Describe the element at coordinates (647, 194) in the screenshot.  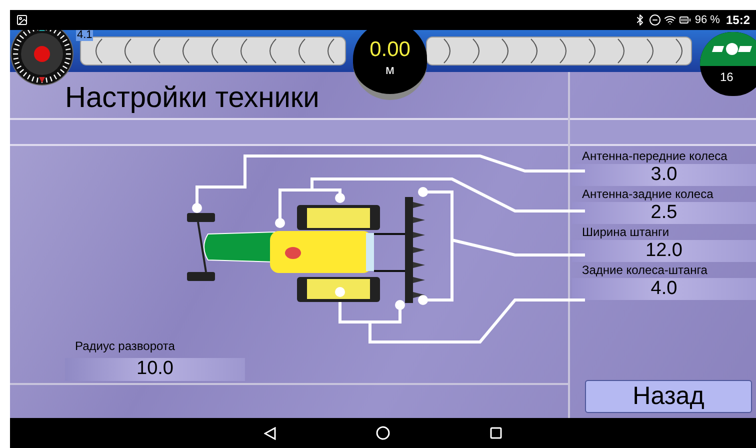
I see `field-label: Антенна-задние колеса` at that location.